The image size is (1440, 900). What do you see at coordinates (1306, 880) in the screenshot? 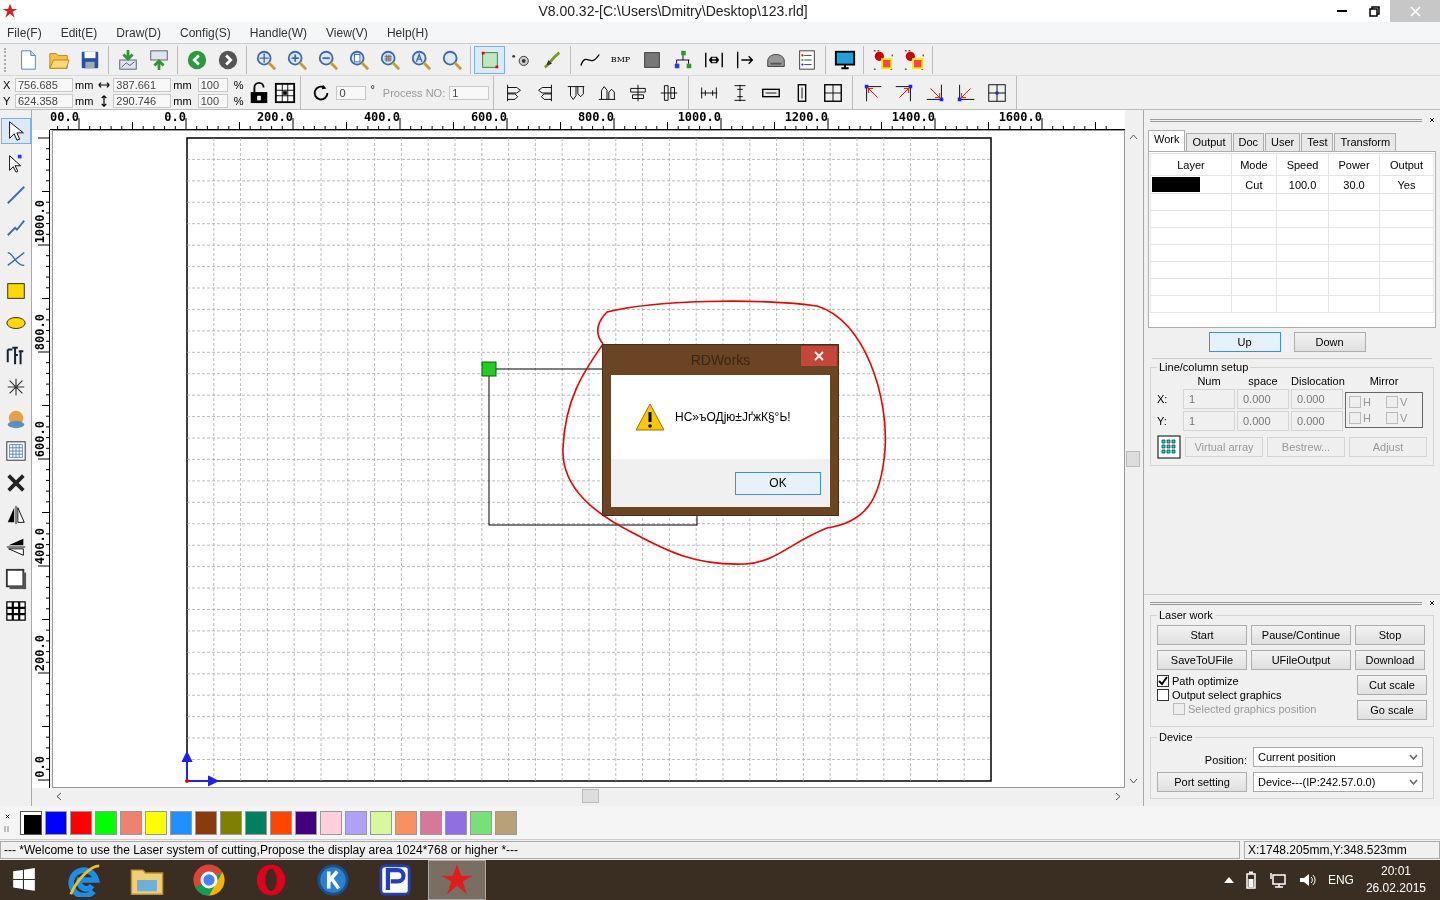
I see `volume-icon` at bounding box center [1306, 880].